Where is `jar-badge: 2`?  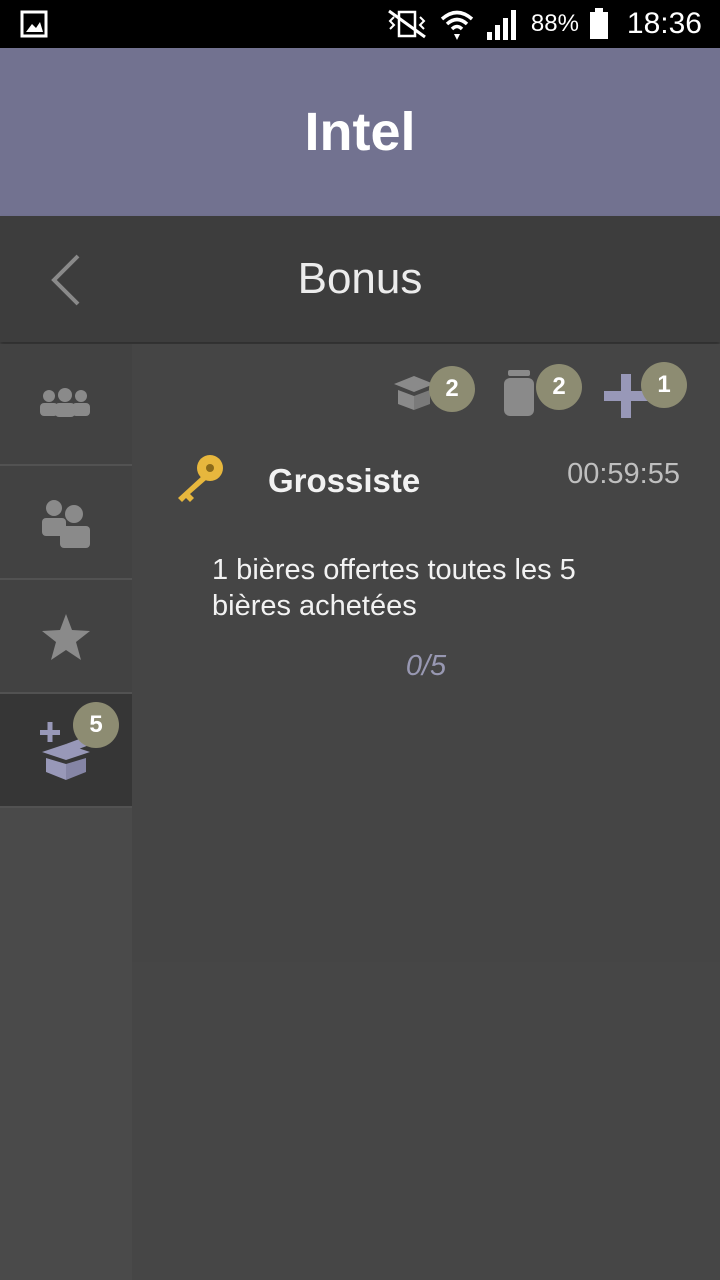
jar-badge: 2 is located at coordinates (559, 387).